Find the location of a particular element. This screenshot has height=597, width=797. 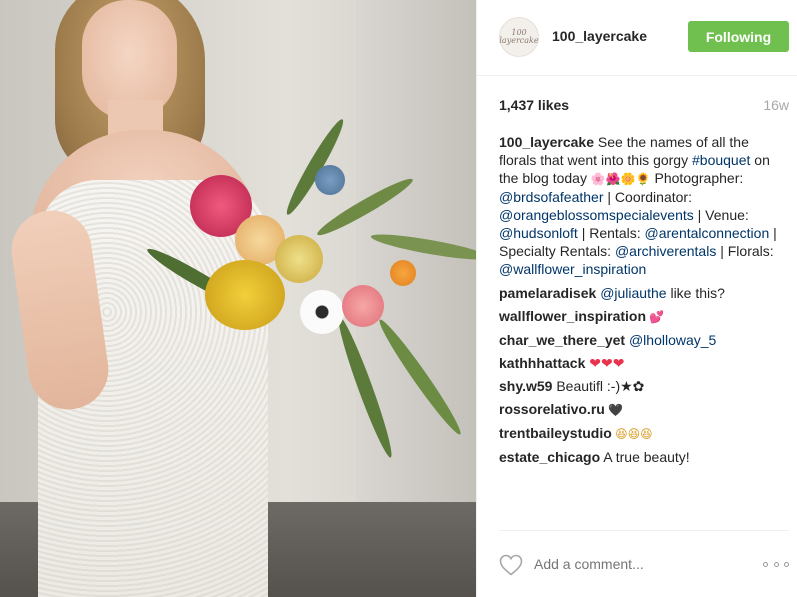

comment-text: A true beauty! is located at coordinates (645, 457).